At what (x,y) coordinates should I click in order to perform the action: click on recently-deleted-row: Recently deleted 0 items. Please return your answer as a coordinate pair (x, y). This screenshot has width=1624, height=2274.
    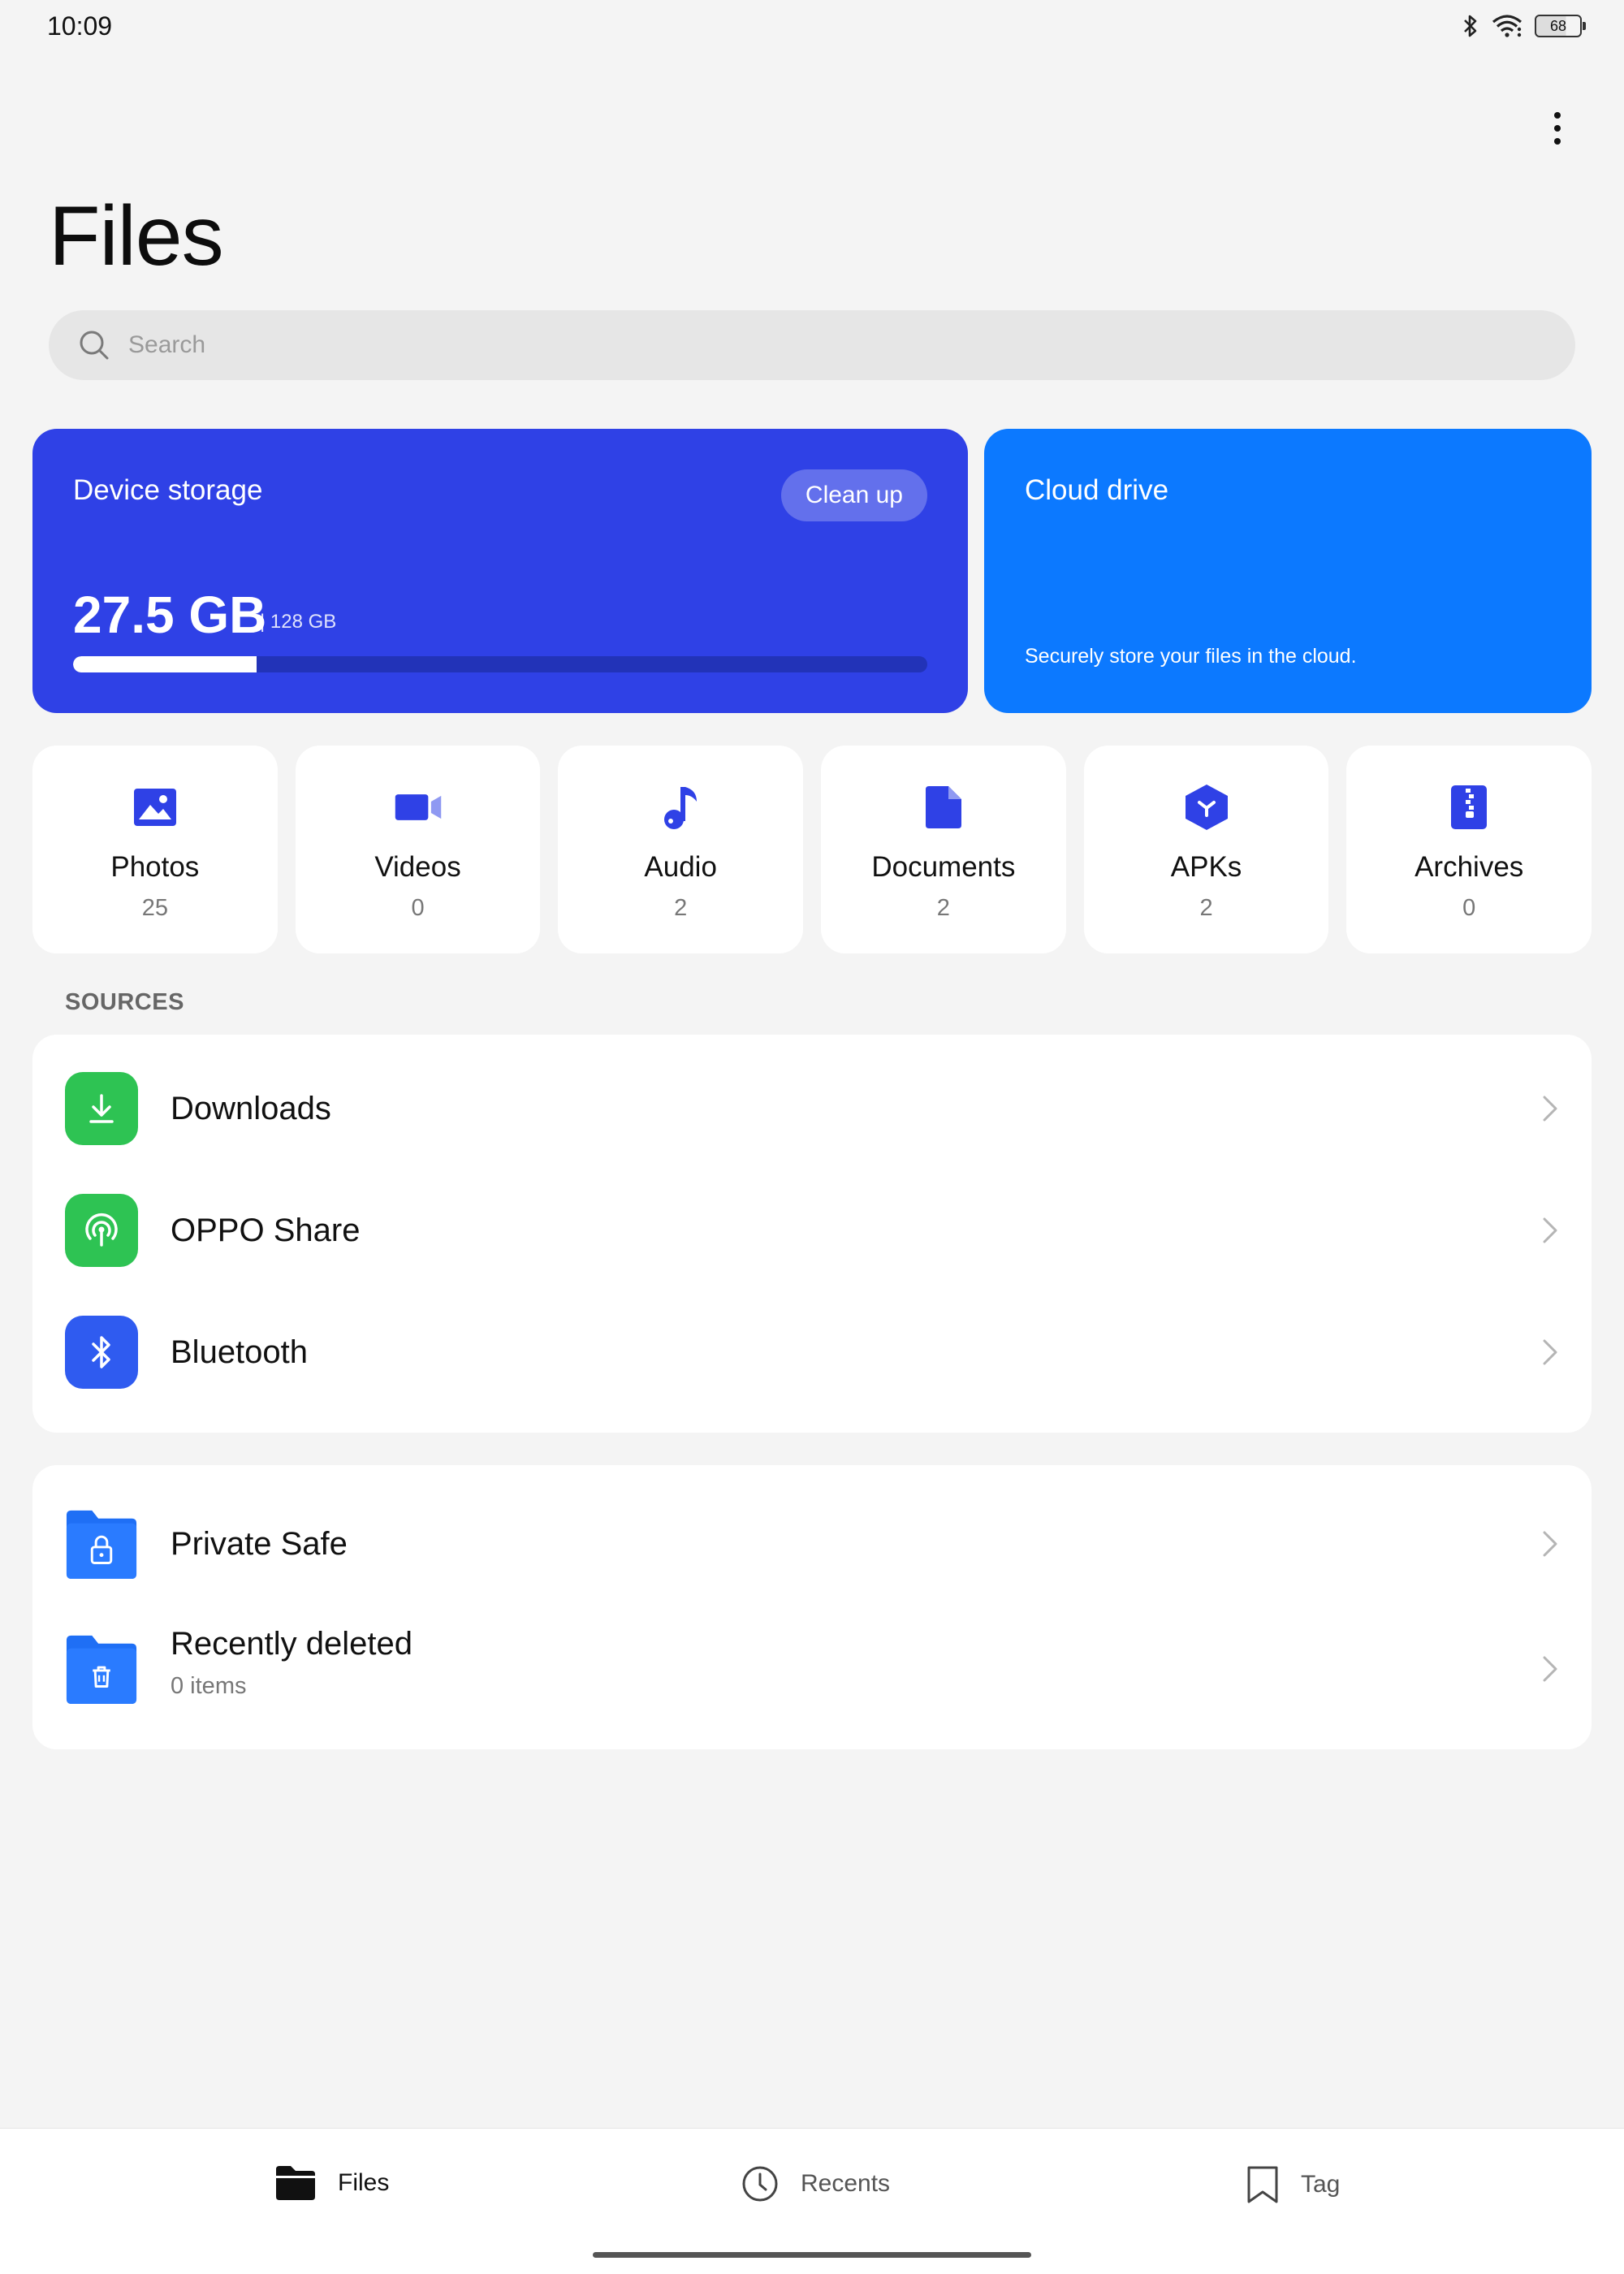
    Looking at the image, I should click on (812, 1666).